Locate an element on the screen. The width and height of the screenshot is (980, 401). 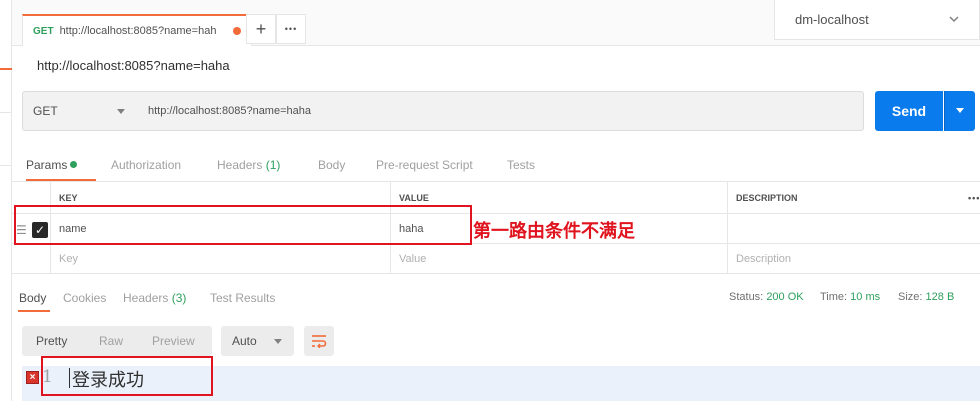
url-value: http://localhost:8085?name=haha is located at coordinates (229, 111).